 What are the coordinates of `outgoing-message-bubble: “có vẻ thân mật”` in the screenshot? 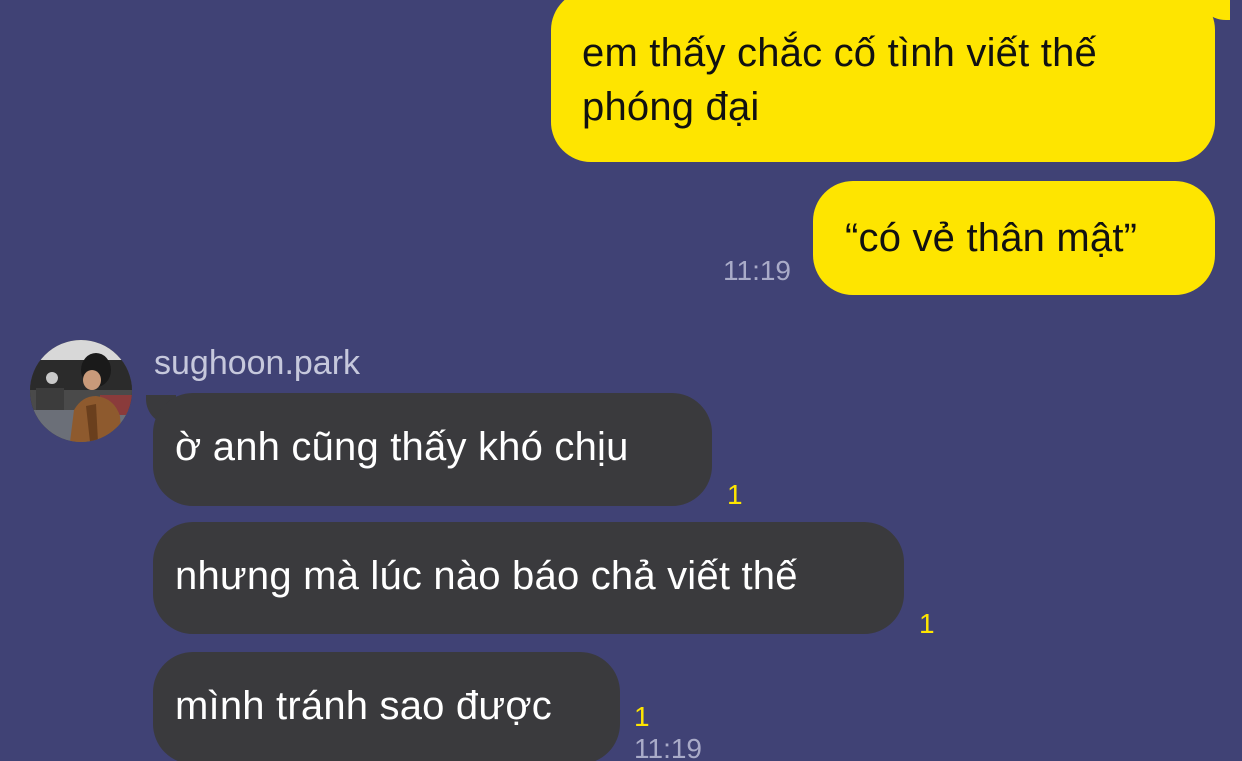 It's located at (1014, 238).